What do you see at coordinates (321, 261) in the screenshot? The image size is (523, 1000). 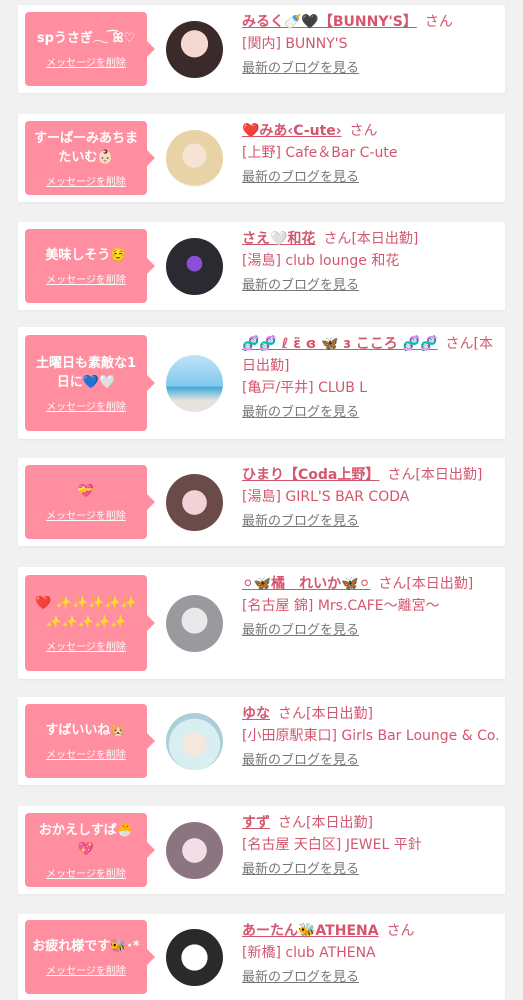 I see `shop-label: [湯島] club lounge 和花` at bounding box center [321, 261].